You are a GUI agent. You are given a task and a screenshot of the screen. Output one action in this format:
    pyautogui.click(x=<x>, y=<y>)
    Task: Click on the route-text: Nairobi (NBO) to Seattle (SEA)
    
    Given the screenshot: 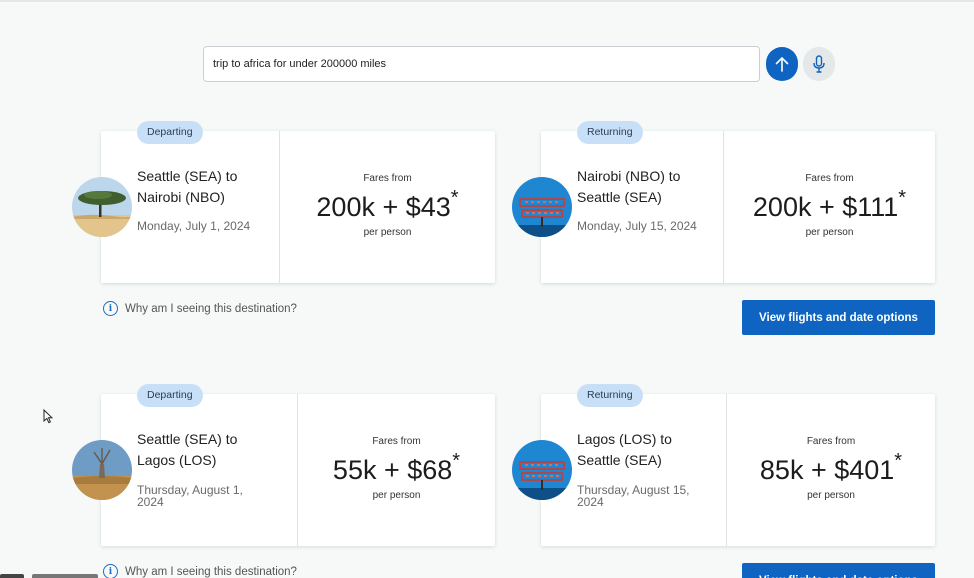 What is the action you would take?
    pyautogui.click(x=629, y=186)
    